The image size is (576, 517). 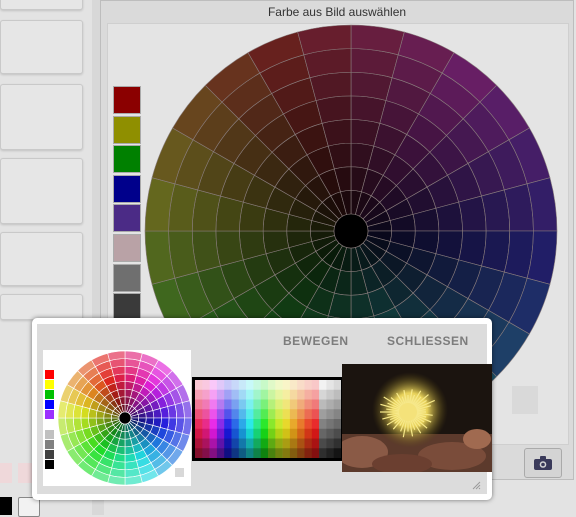 I want to click on close-button: SCHLIESSEN, so click(x=428, y=341).